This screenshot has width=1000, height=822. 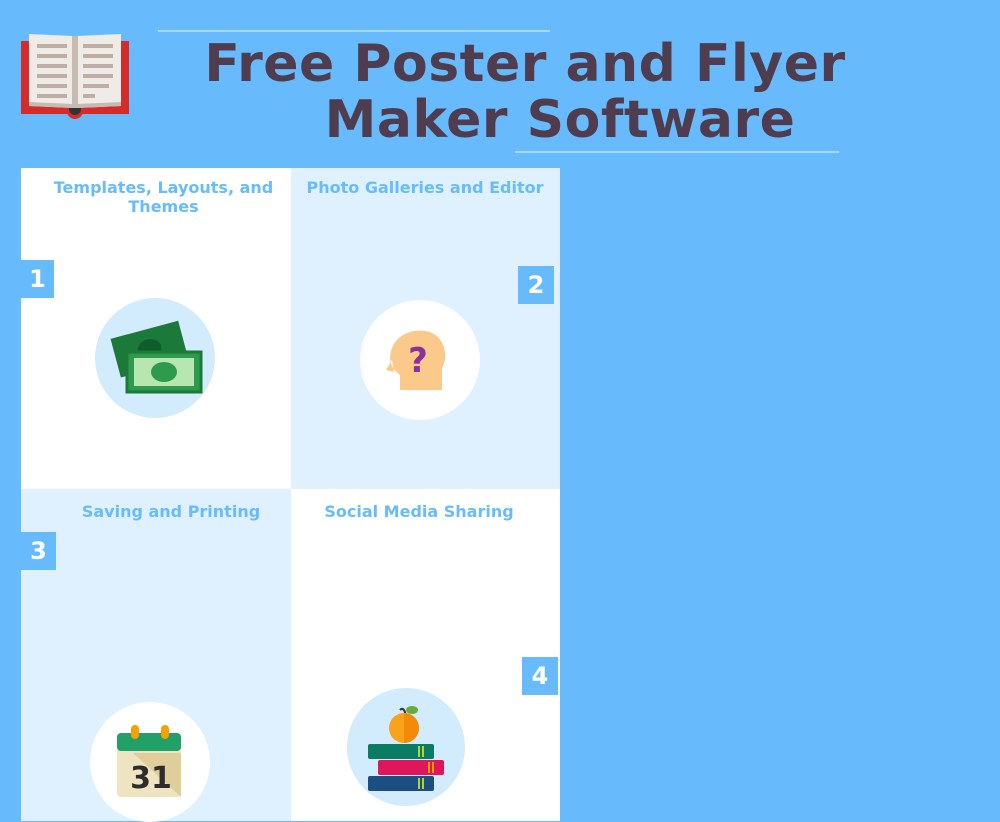 I want to click on money-icon, so click(x=156, y=357).